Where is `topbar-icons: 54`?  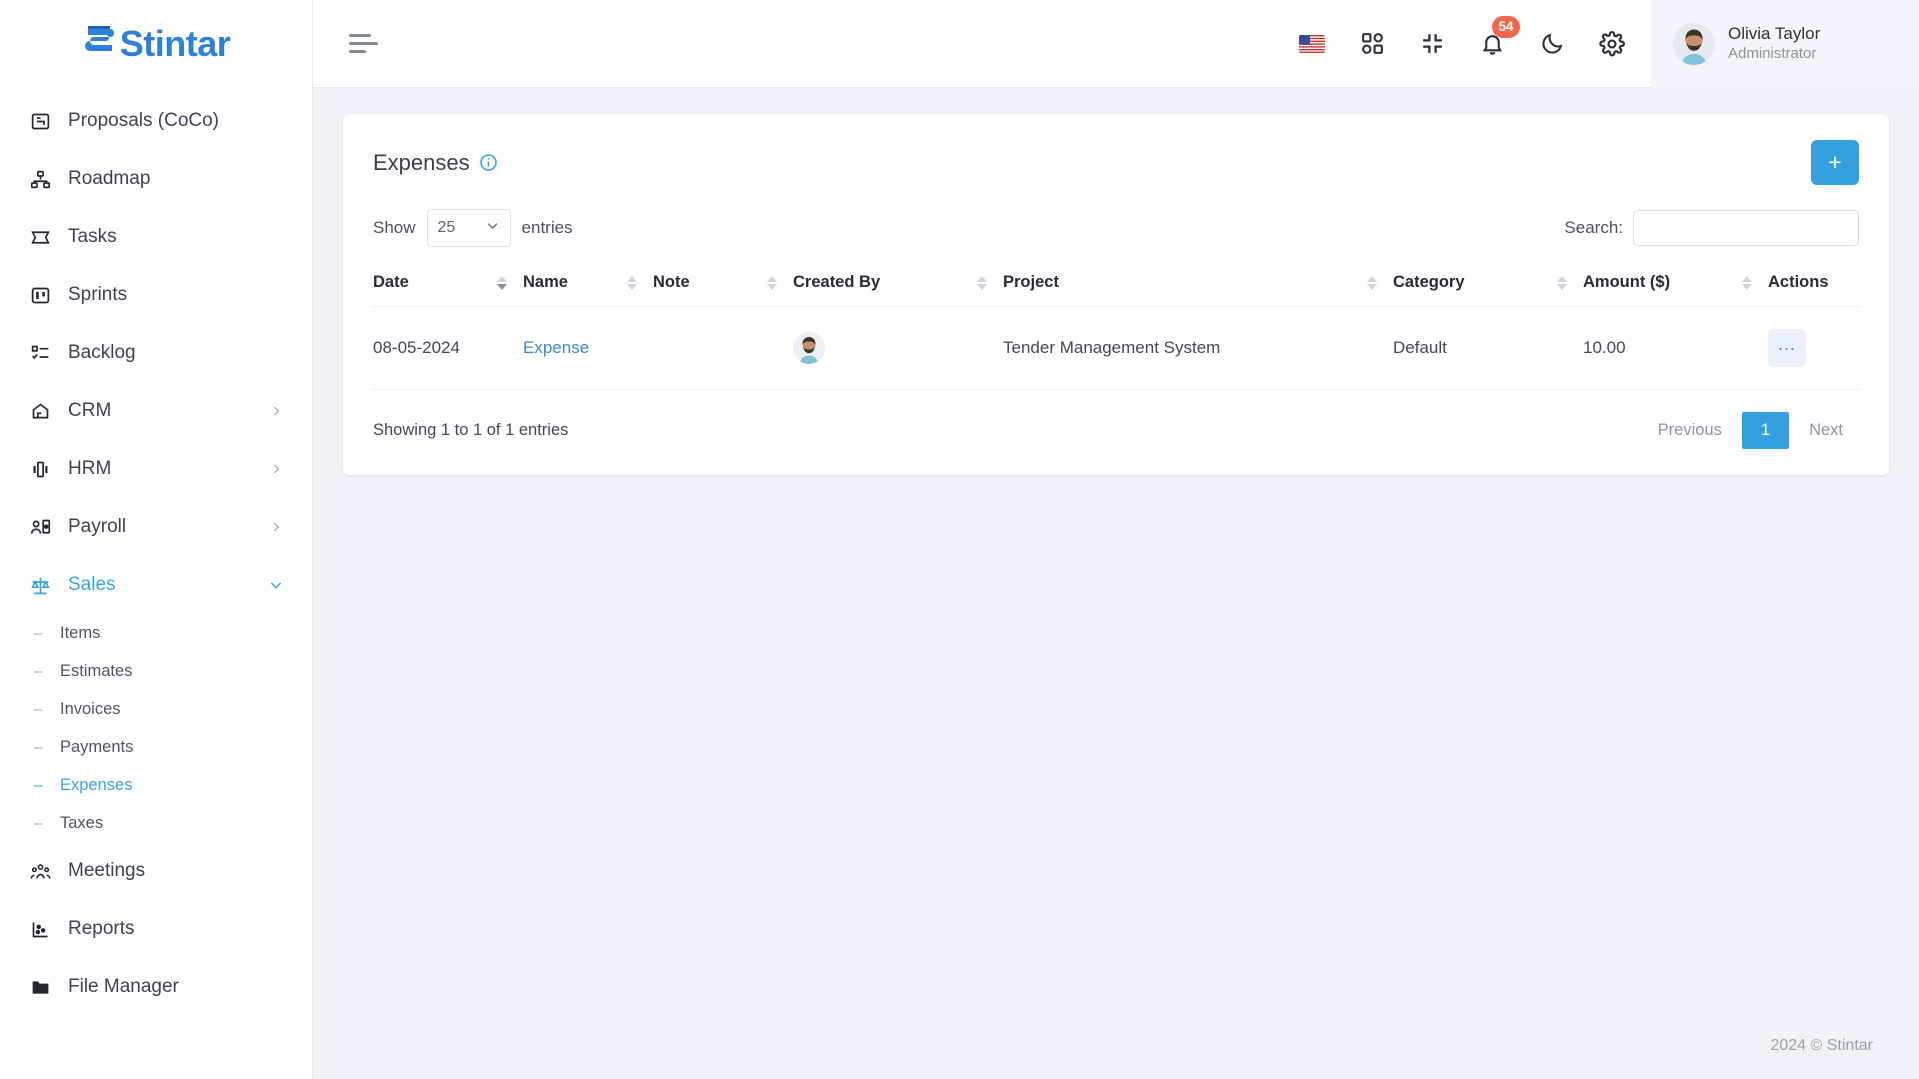 topbar-icons: 54 is located at coordinates (1473, 38).